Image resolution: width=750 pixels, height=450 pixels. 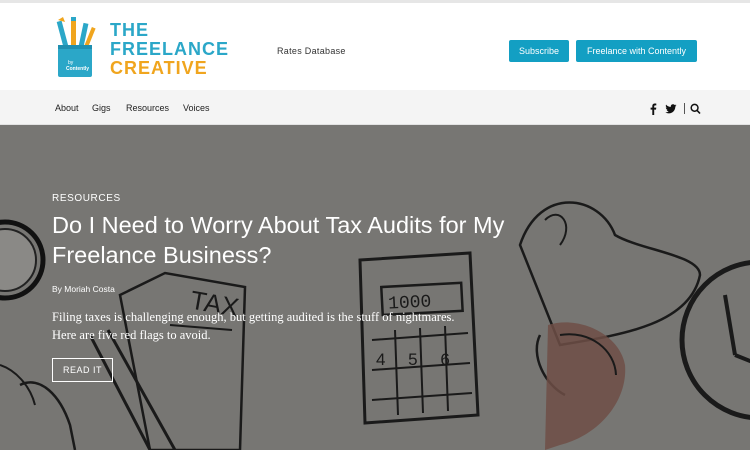 I want to click on pencil-cup-logo-icon: by Contently, so click(x=78, y=48).